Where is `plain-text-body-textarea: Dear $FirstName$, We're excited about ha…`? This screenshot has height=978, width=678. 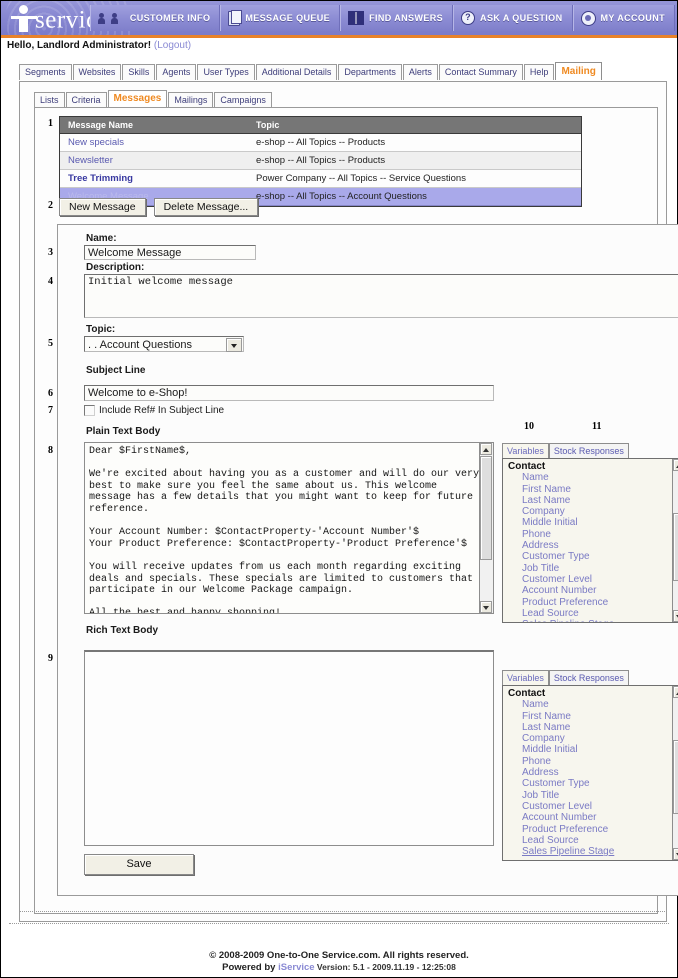
plain-text-body-textarea: Dear $FirstName$, We're excited about ha… is located at coordinates (289, 528).